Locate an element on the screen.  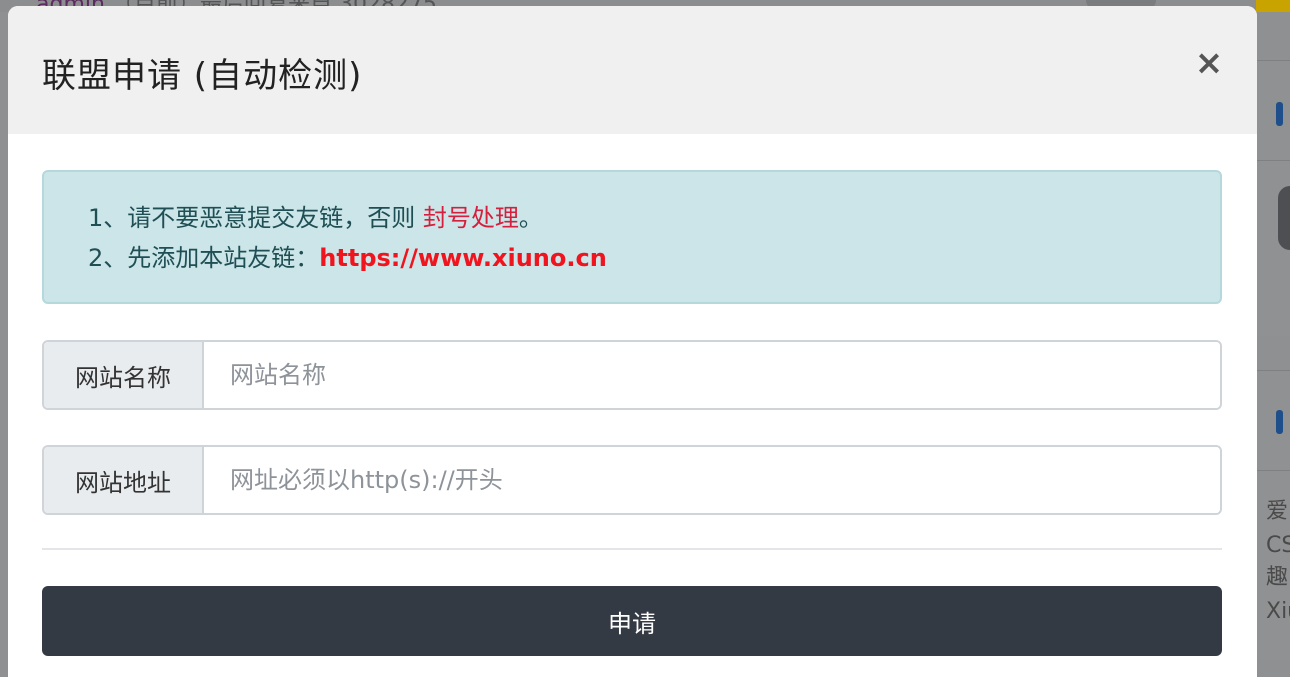
background-side-text: CS is located at coordinates (1278, 545).